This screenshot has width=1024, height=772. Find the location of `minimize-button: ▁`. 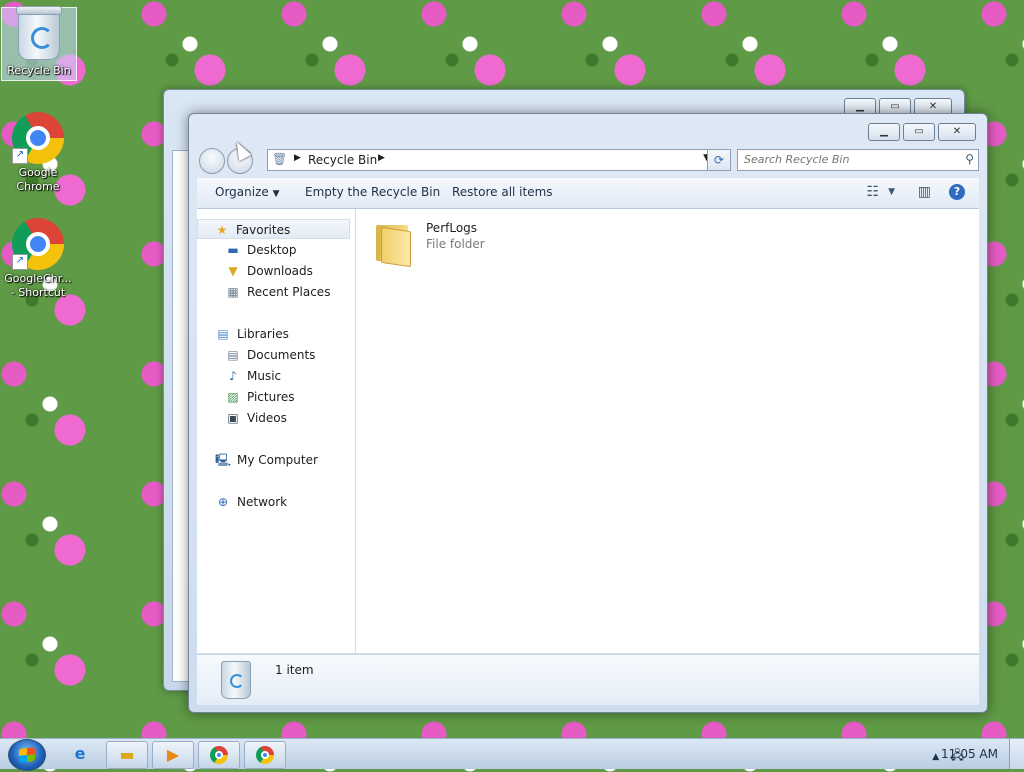

minimize-button: ▁ is located at coordinates (884, 132).